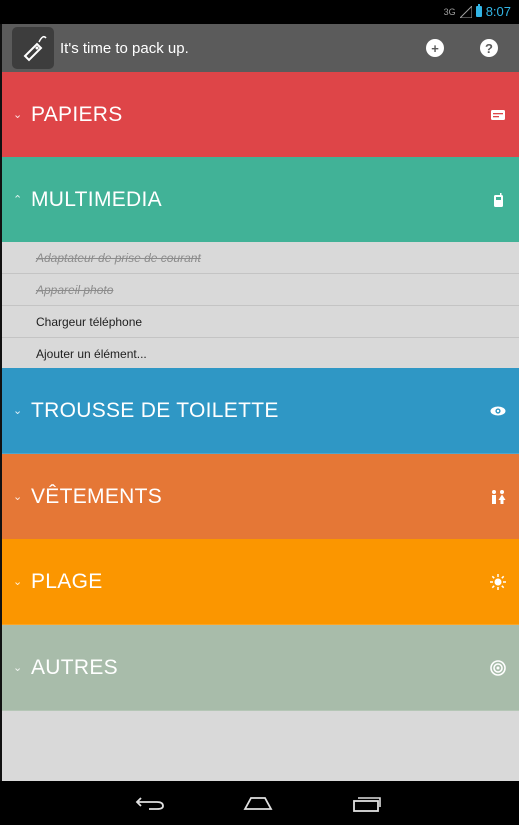 Image resolution: width=519 pixels, height=825 pixels. What do you see at coordinates (260, 668) in the screenshot?
I see `category-autres: ⌄ AUTRES` at bounding box center [260, 668].